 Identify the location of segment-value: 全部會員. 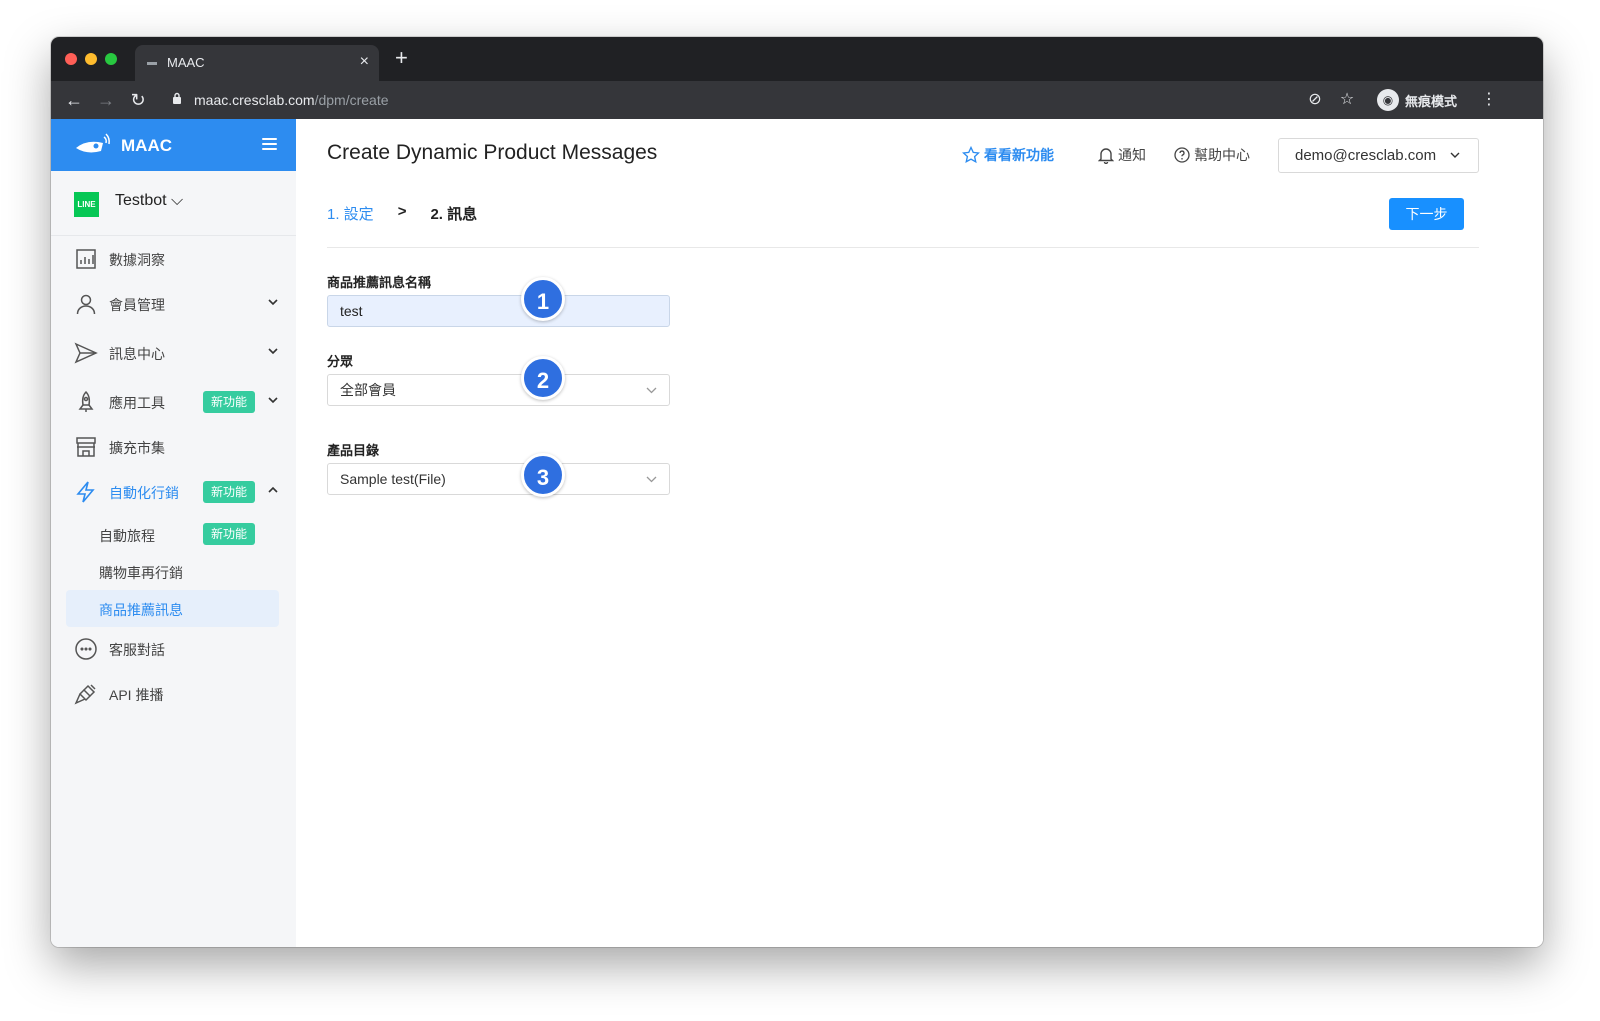
(368, 390).